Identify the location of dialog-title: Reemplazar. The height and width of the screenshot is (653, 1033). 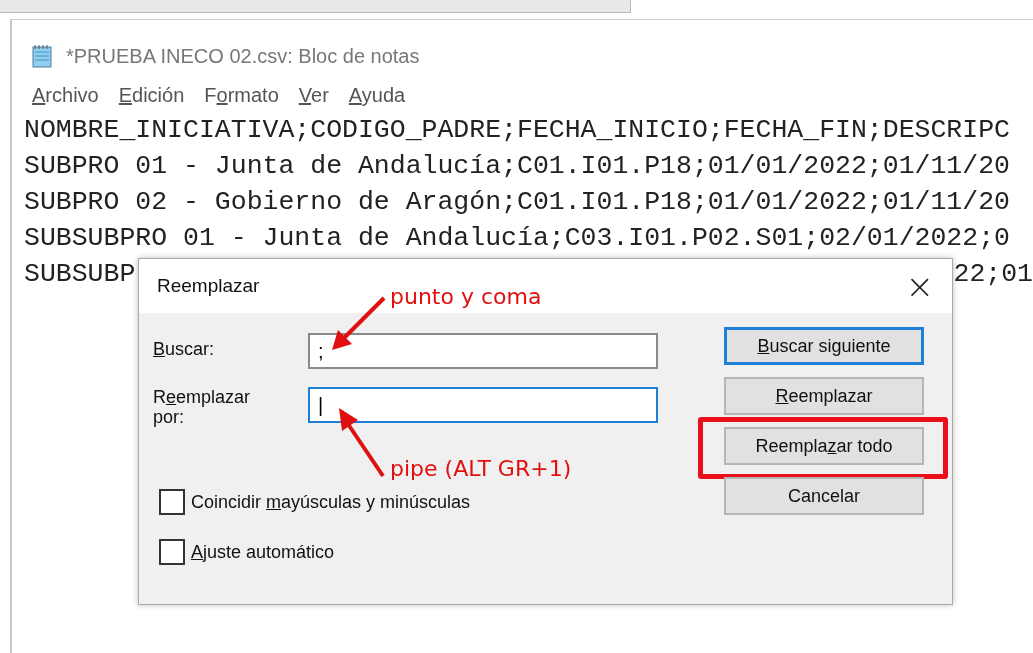
(208, 286).